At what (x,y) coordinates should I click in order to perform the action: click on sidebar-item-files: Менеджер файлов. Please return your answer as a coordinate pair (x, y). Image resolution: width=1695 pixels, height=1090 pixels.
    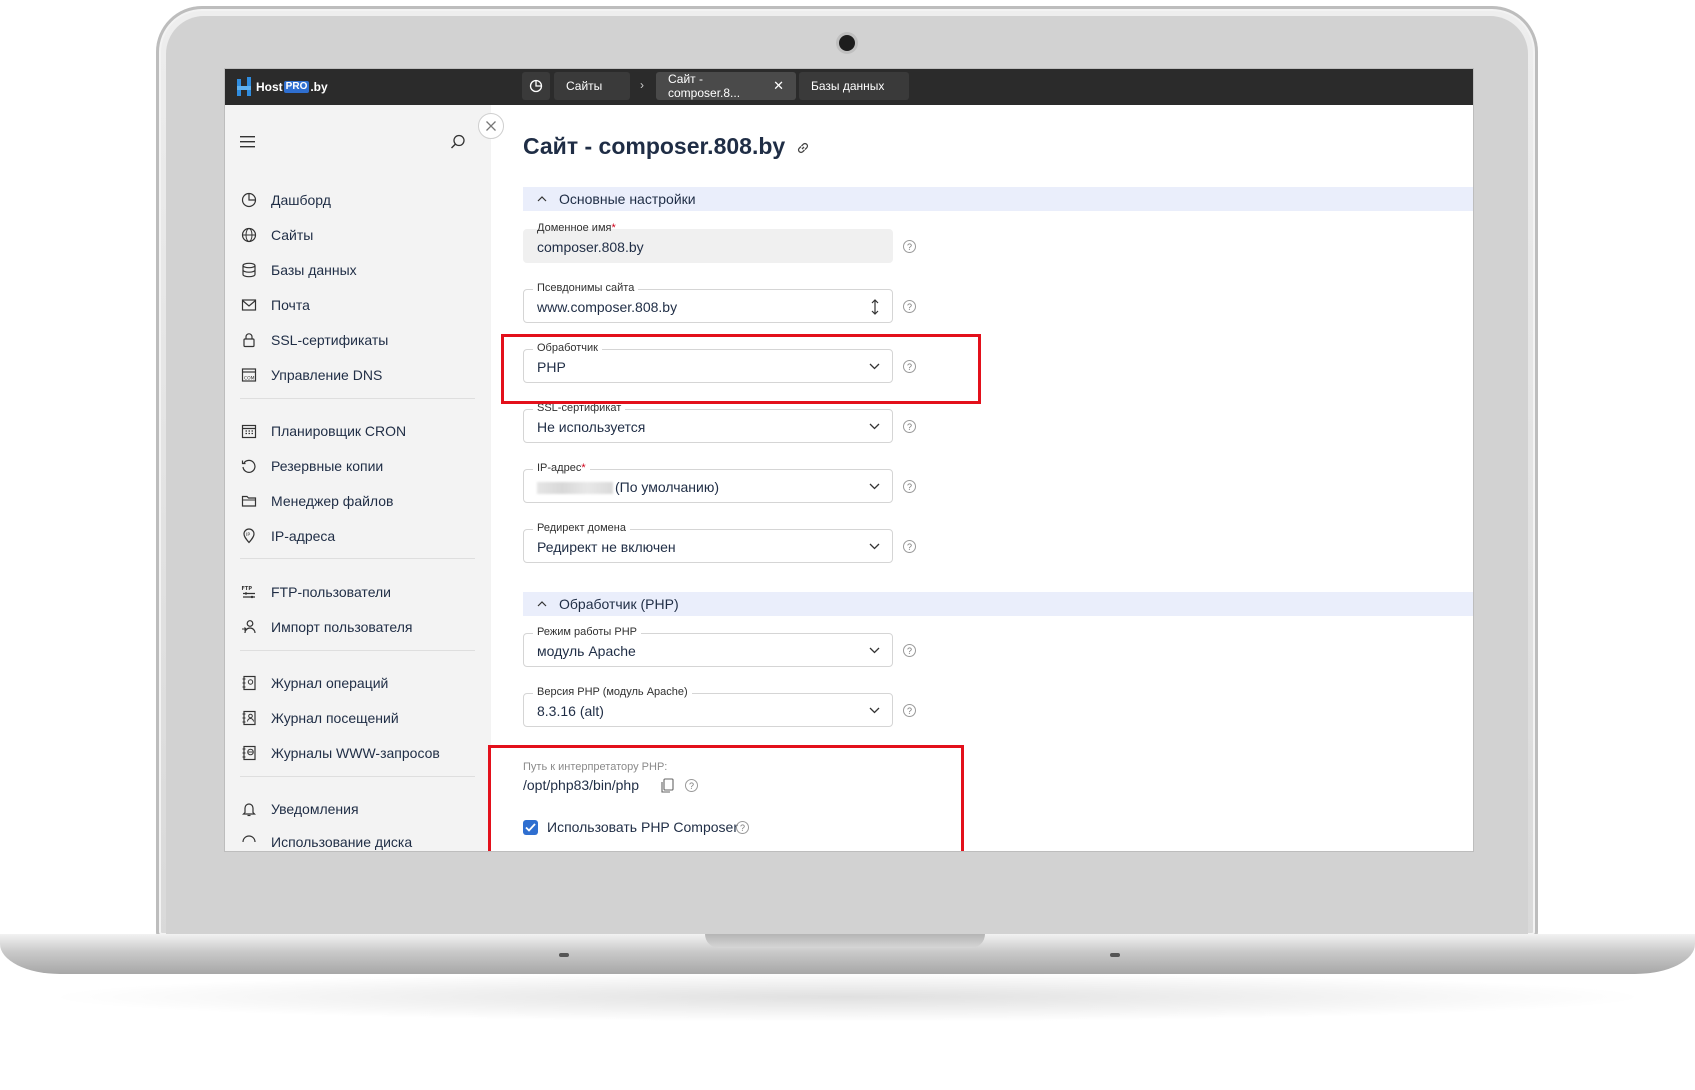
    Looking at the image, I should click on (317, 501).